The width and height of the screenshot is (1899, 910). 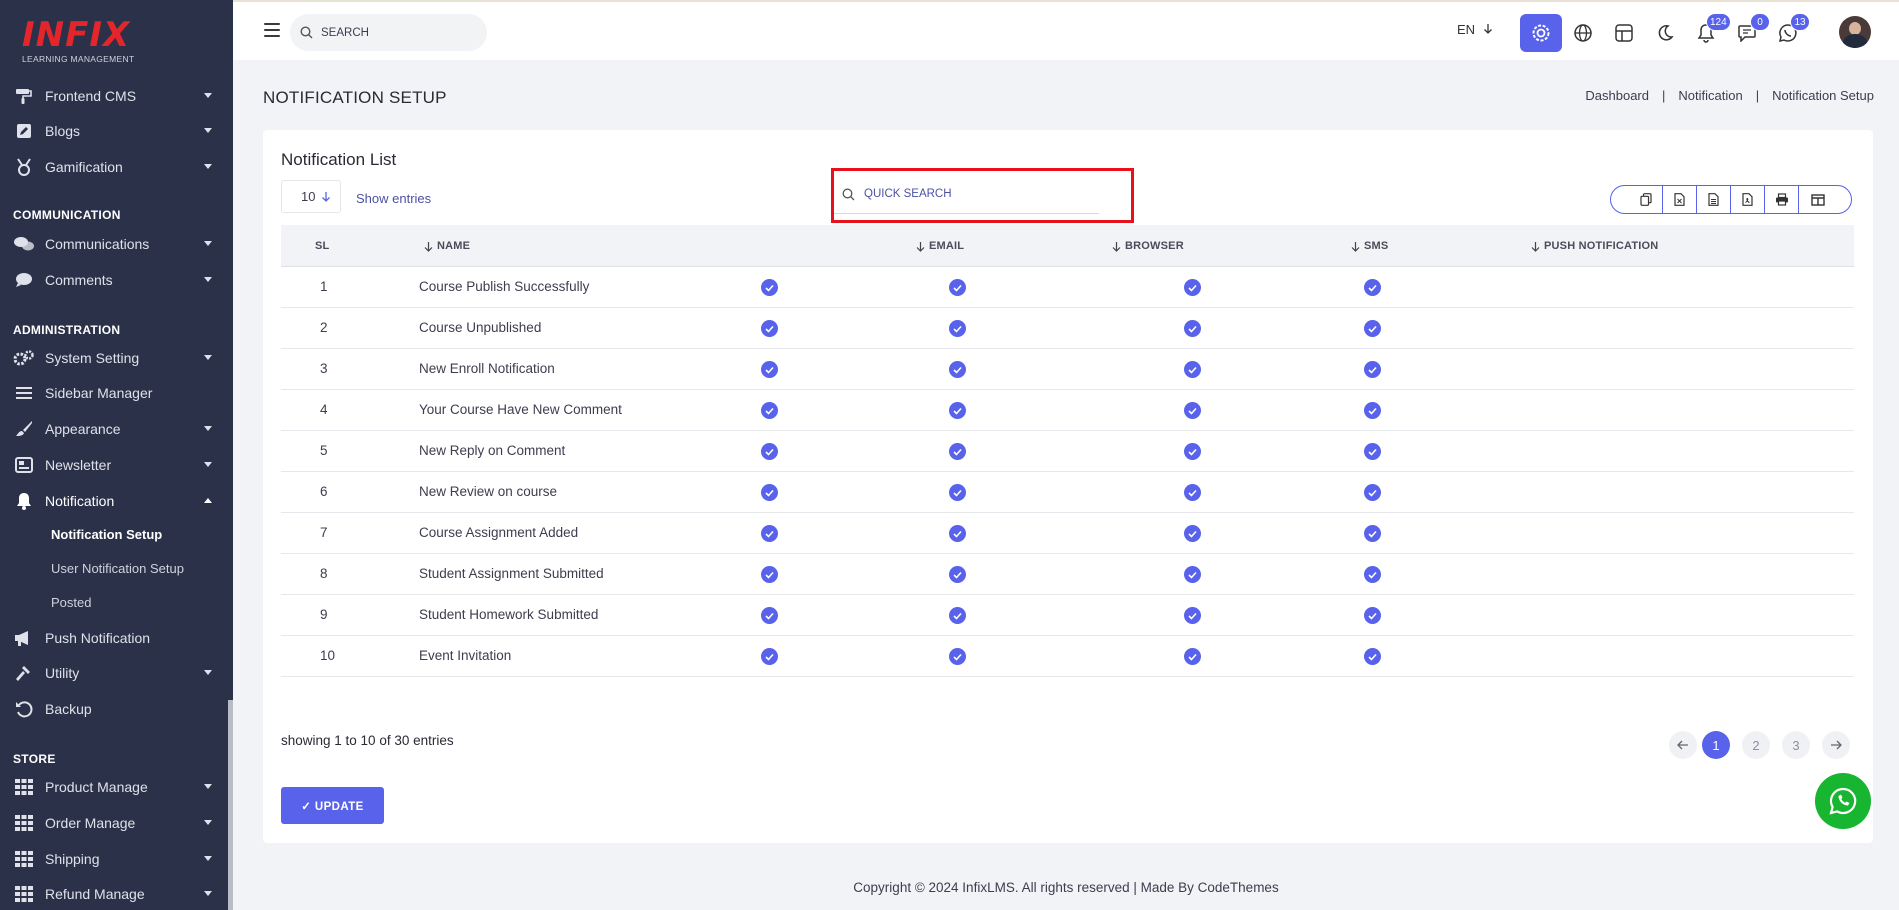 What do you see at coordinates (332, 805) in the screenshot?
I see `update-button: ✓ UPDATE` at bounding box center [332, 805].